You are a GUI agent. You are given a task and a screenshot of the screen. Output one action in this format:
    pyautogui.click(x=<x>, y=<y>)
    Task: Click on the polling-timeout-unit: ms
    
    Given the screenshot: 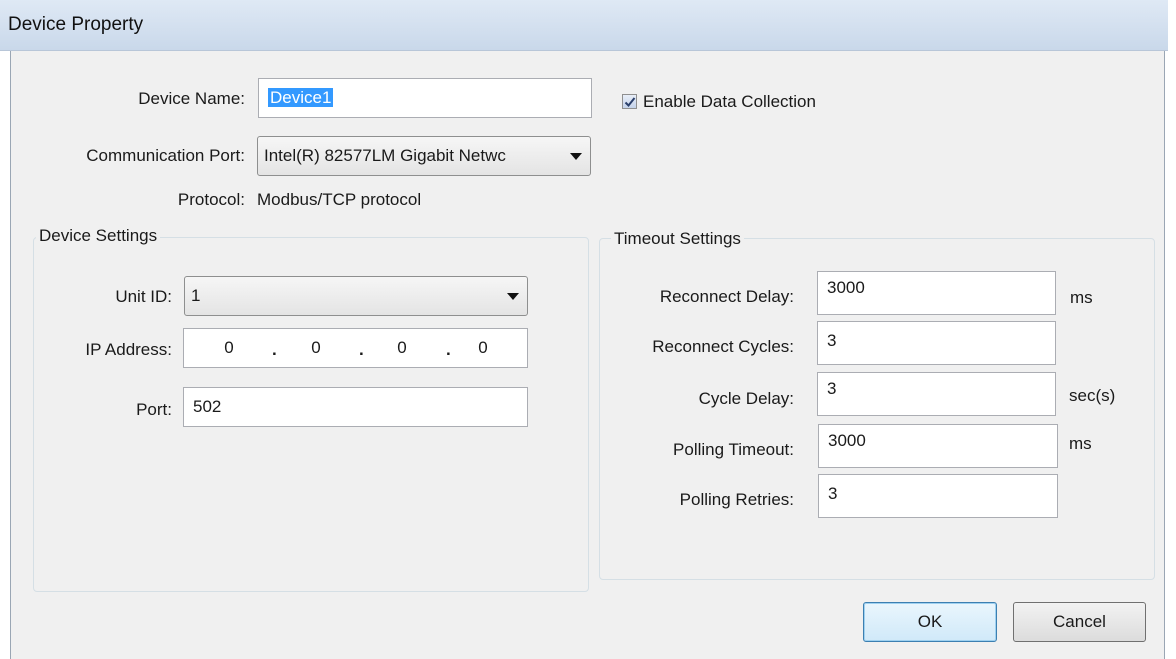 What is the action you would take?
    pyautogui.click(x=1080, y=443)
    